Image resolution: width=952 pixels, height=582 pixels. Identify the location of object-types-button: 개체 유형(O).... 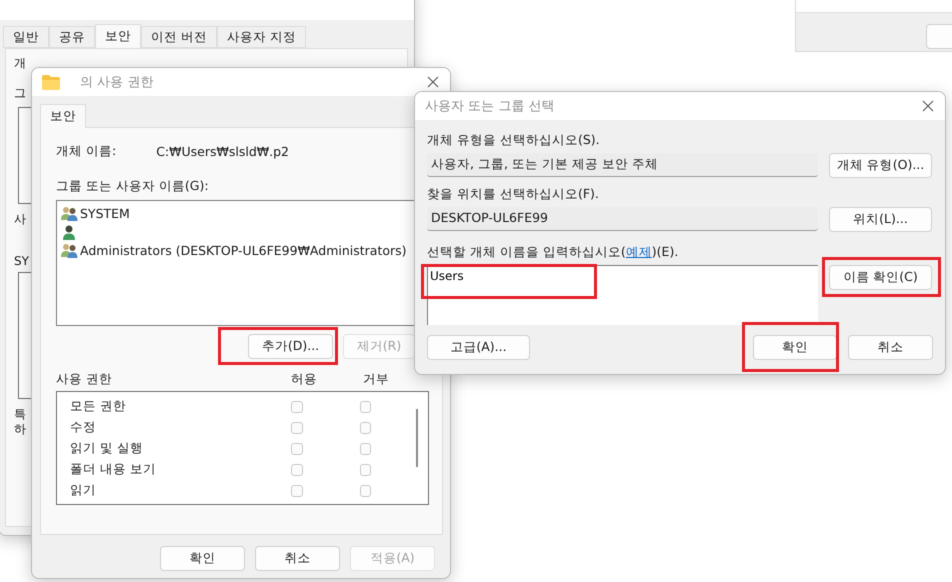
(880, 165).